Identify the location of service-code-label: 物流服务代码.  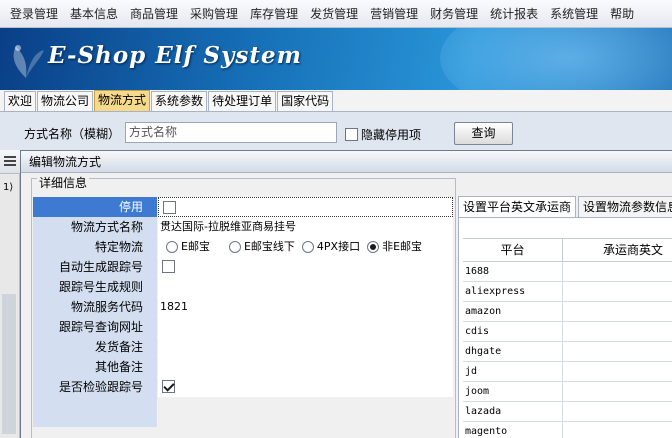
(95, 307).